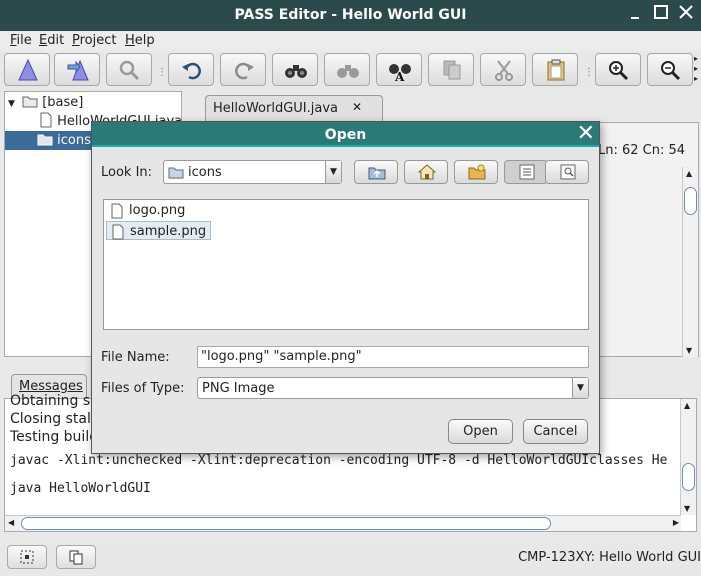 This screenshot has width=701, height=576. I want to click on minimize-icon, so click(635, 15).